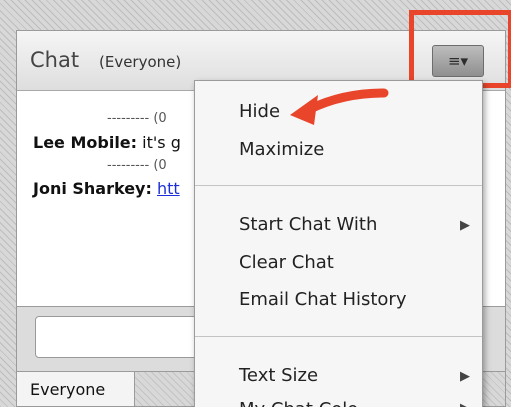 Image resolution: width=511 pixels, height=407 pixels. What do you see at coordinates (76, 389) in the screenshot?
I see `tab-everyone: Everyone` at bounding box center [76, 389].